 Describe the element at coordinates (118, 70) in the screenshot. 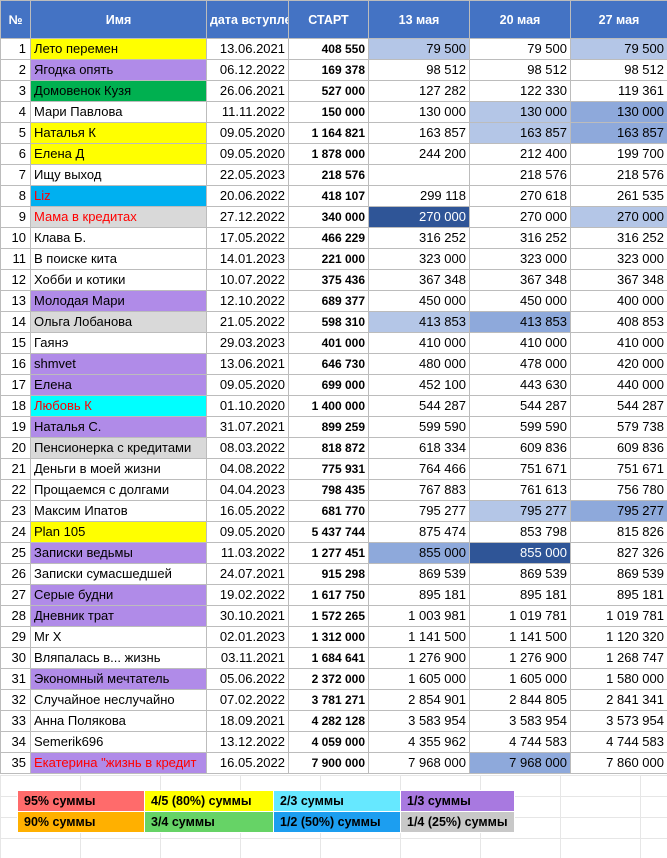

I see `name-cell: Ягодка опять` at that location.